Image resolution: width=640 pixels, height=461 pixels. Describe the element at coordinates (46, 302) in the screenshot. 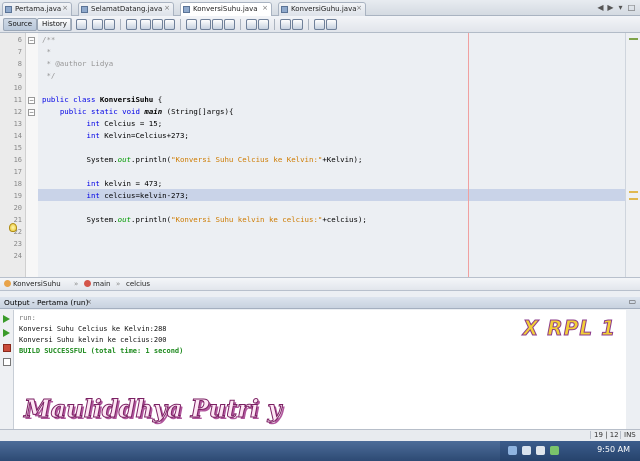

I see `output-title: Output - Pertama (run)` at that location.